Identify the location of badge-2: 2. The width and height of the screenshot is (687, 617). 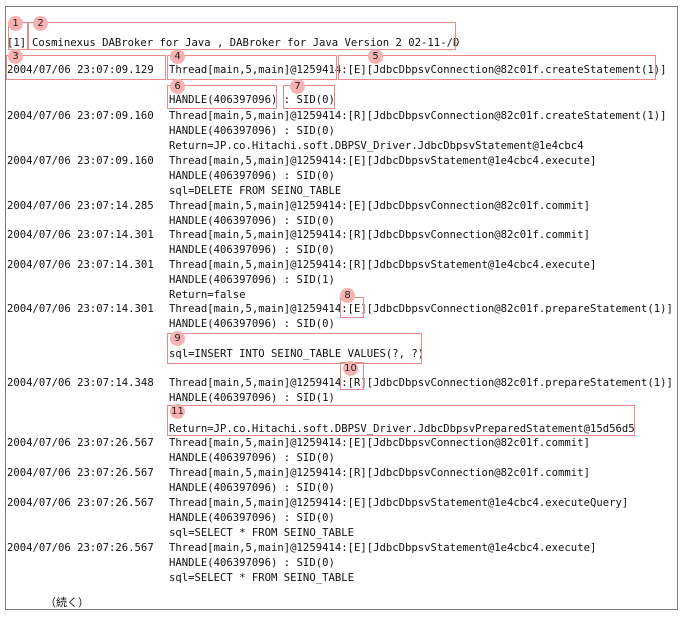
(40, 23).